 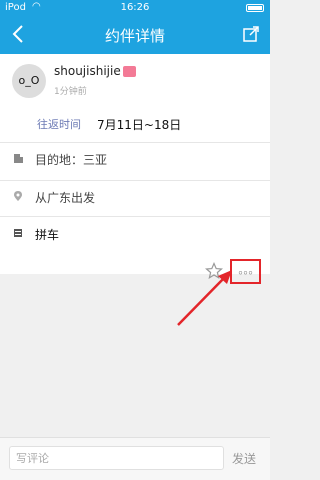 What do you see at coordinates (70, 92) in the screenshot?
I see `post-time: 1分钟前` at bounding box center [70, 92].